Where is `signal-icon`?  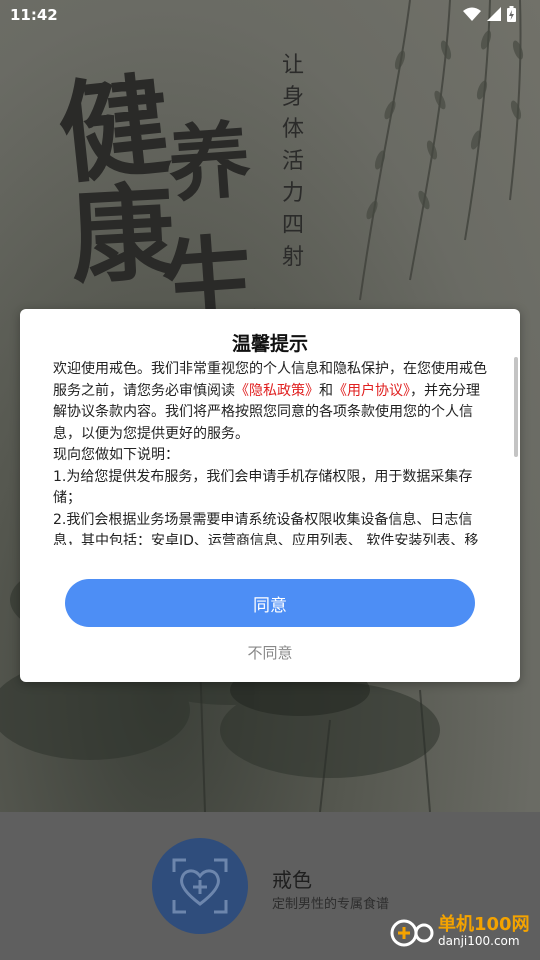
signal-icon is located at coordinates (494, 14).